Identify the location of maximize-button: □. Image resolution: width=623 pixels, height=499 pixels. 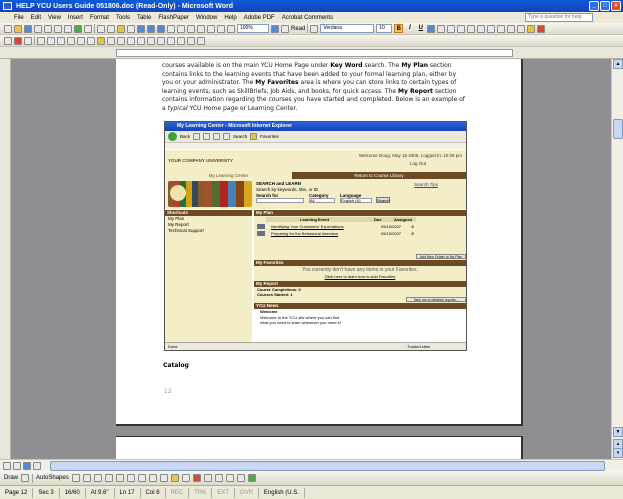
(605, 6).